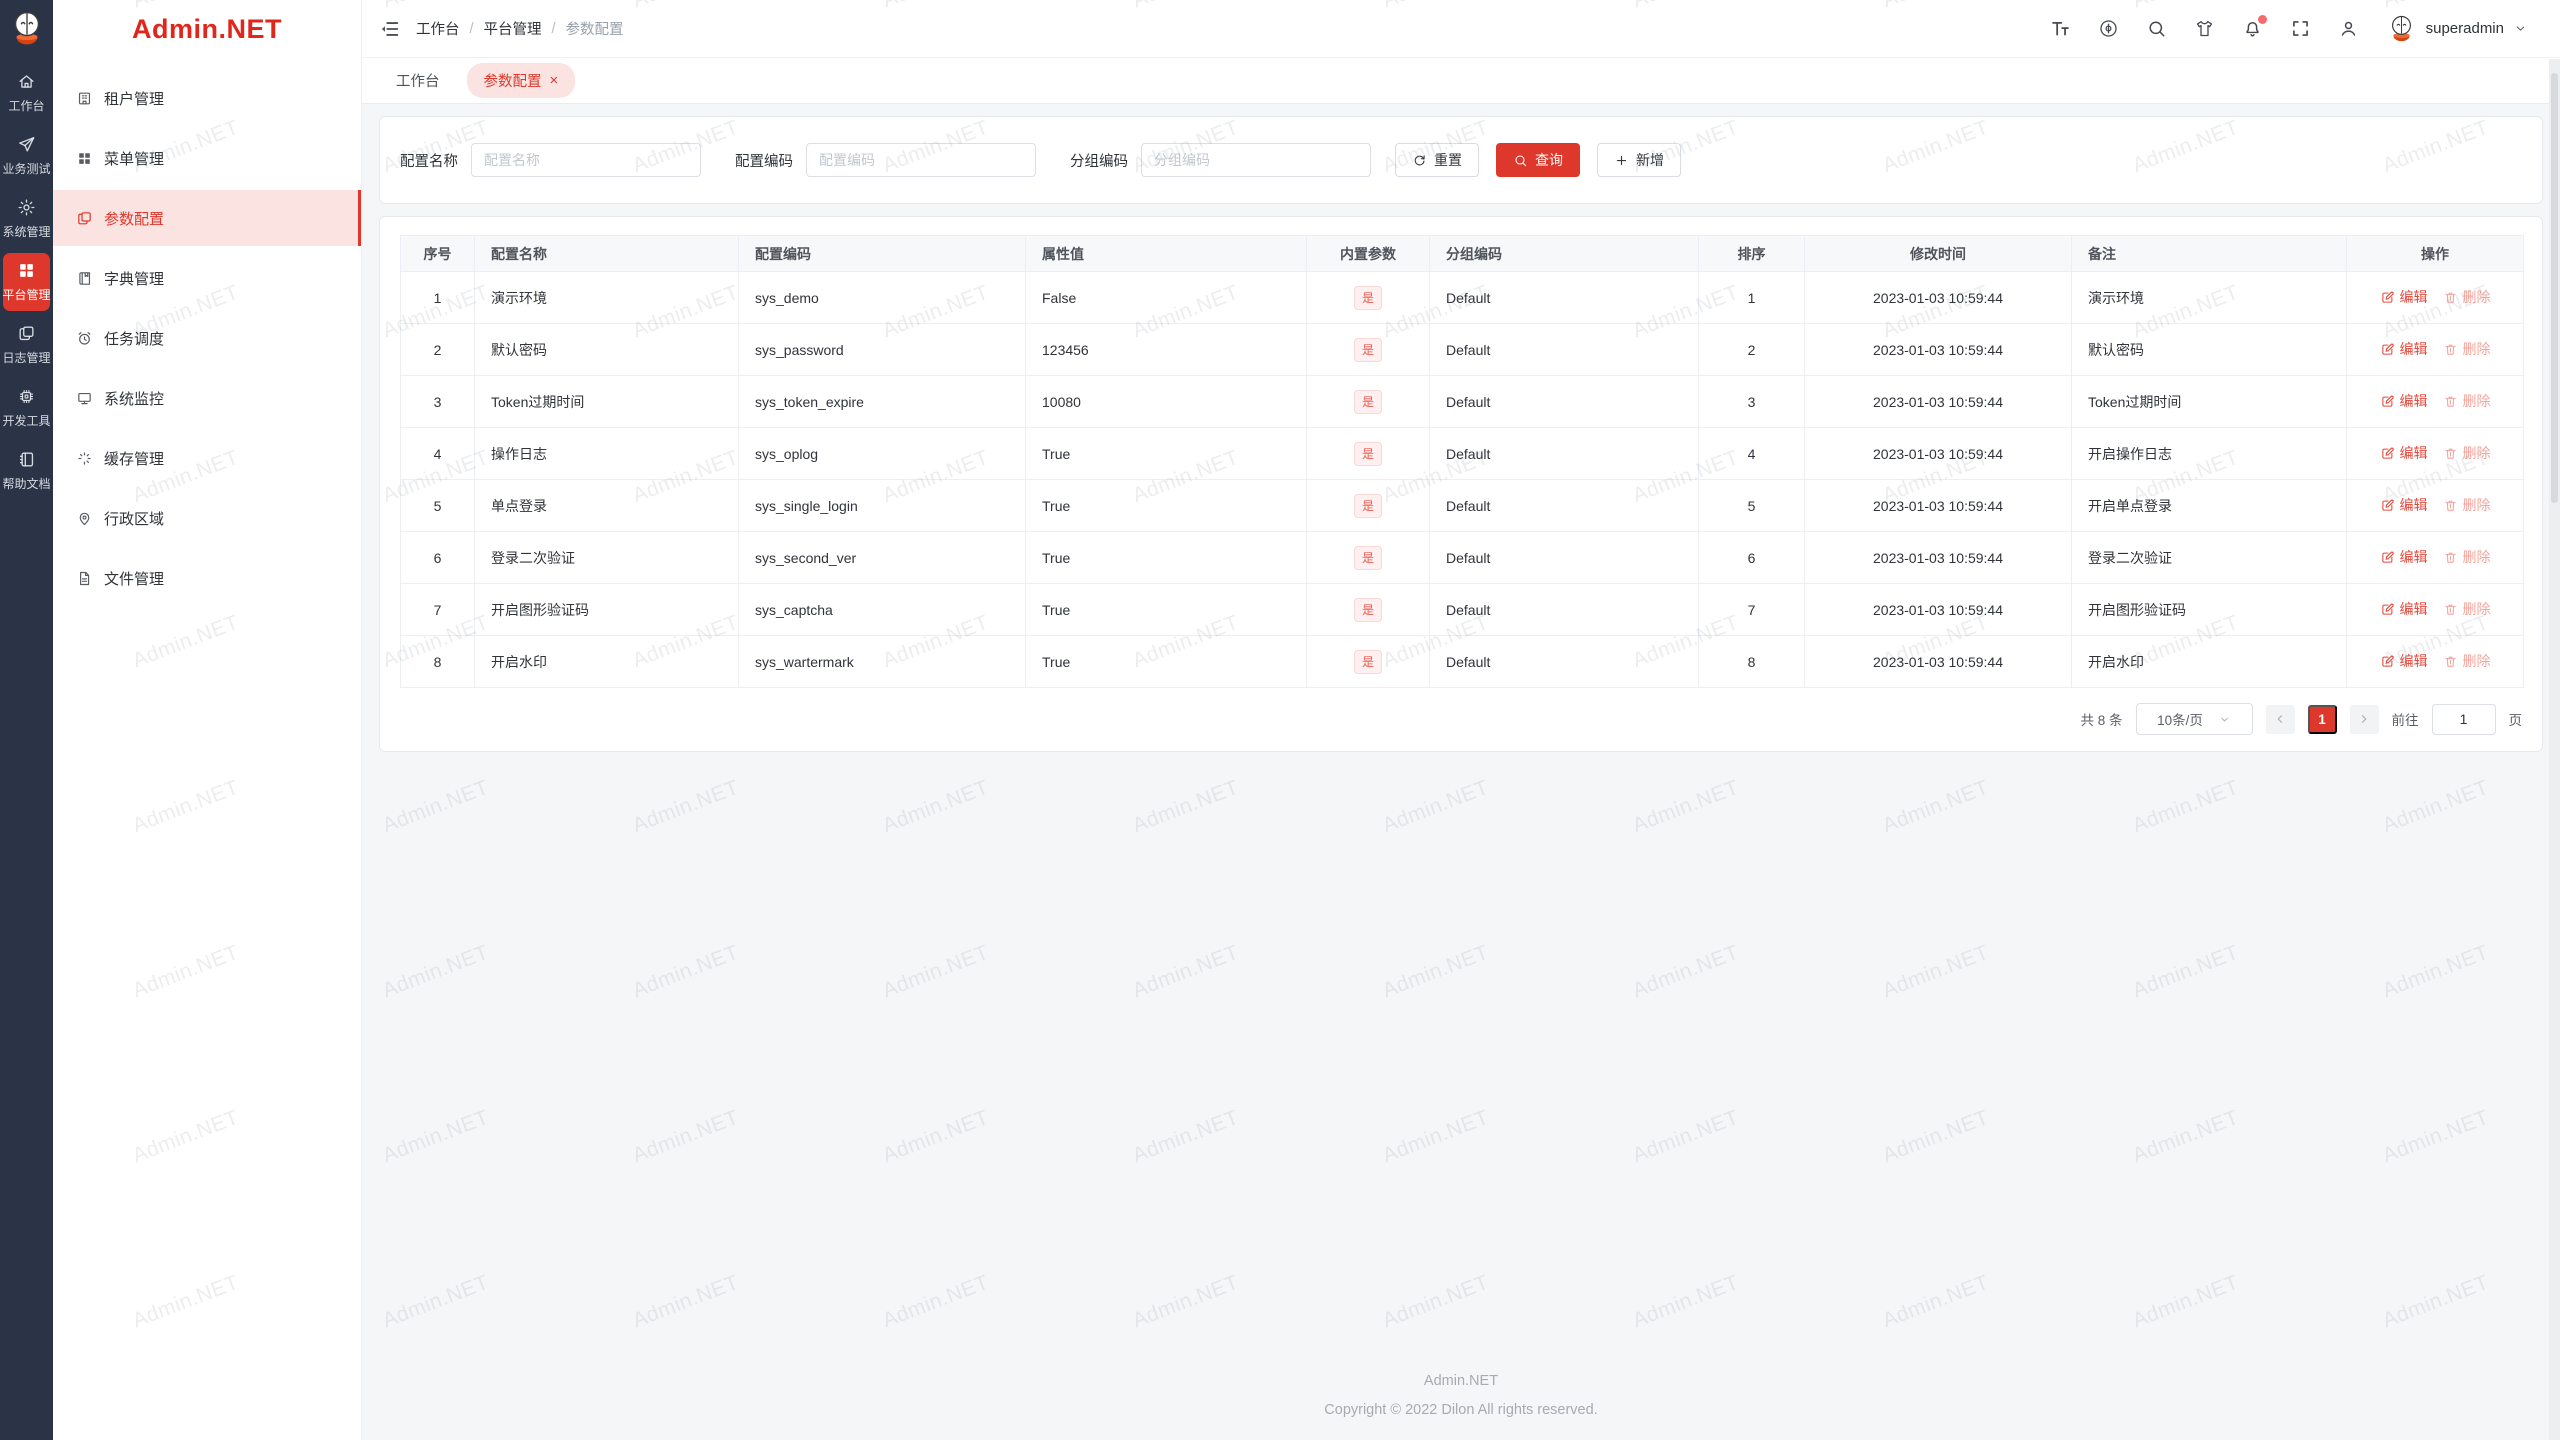 The height and width of the screenshot is (1440, 2560). I want to click on font-size-icon, so click(2060, 28).